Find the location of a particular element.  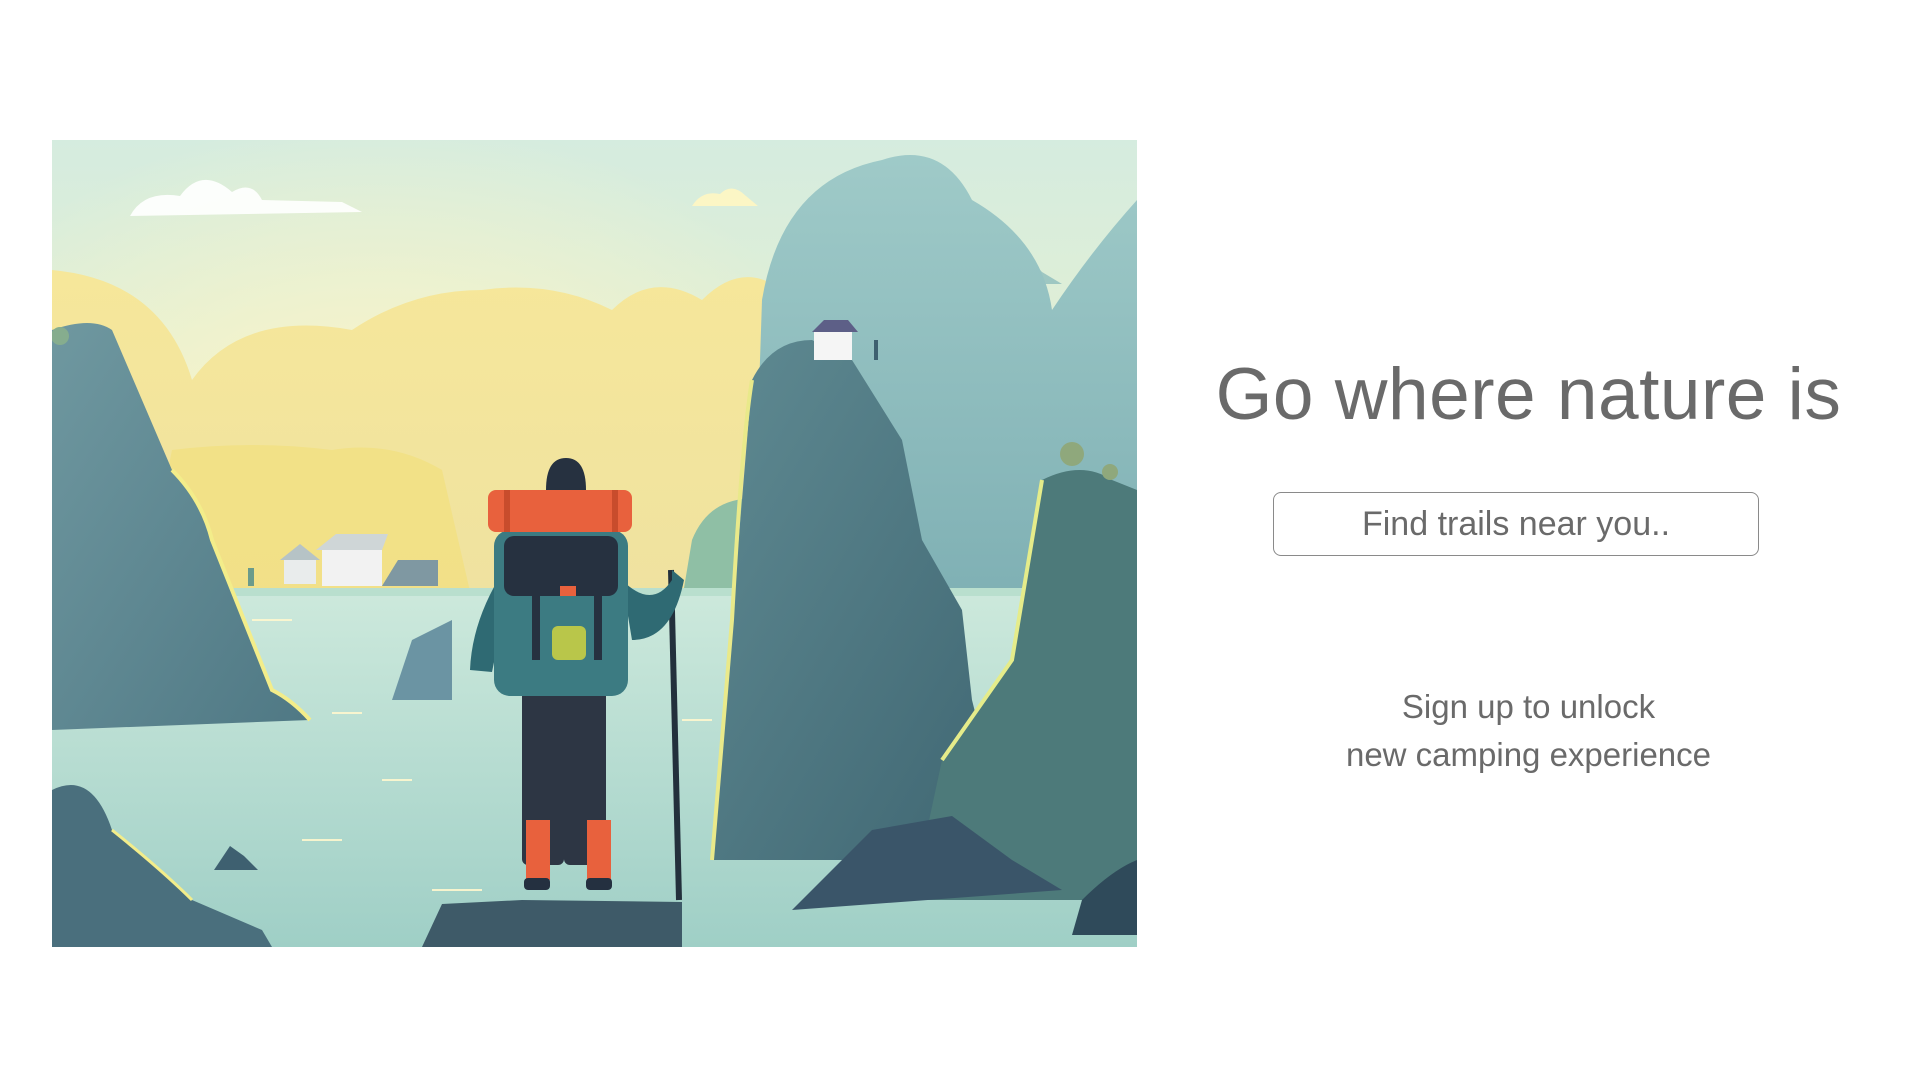

signup-tagline: Sign up to unlock new camping experience is located at coordinates (1528, 731).